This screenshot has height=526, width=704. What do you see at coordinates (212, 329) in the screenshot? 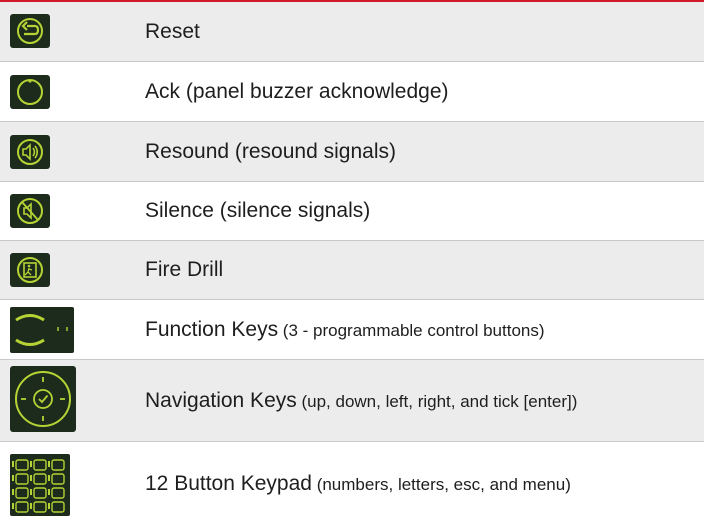
I see `row-label: Function Keys` at bounding box center [212, 329].